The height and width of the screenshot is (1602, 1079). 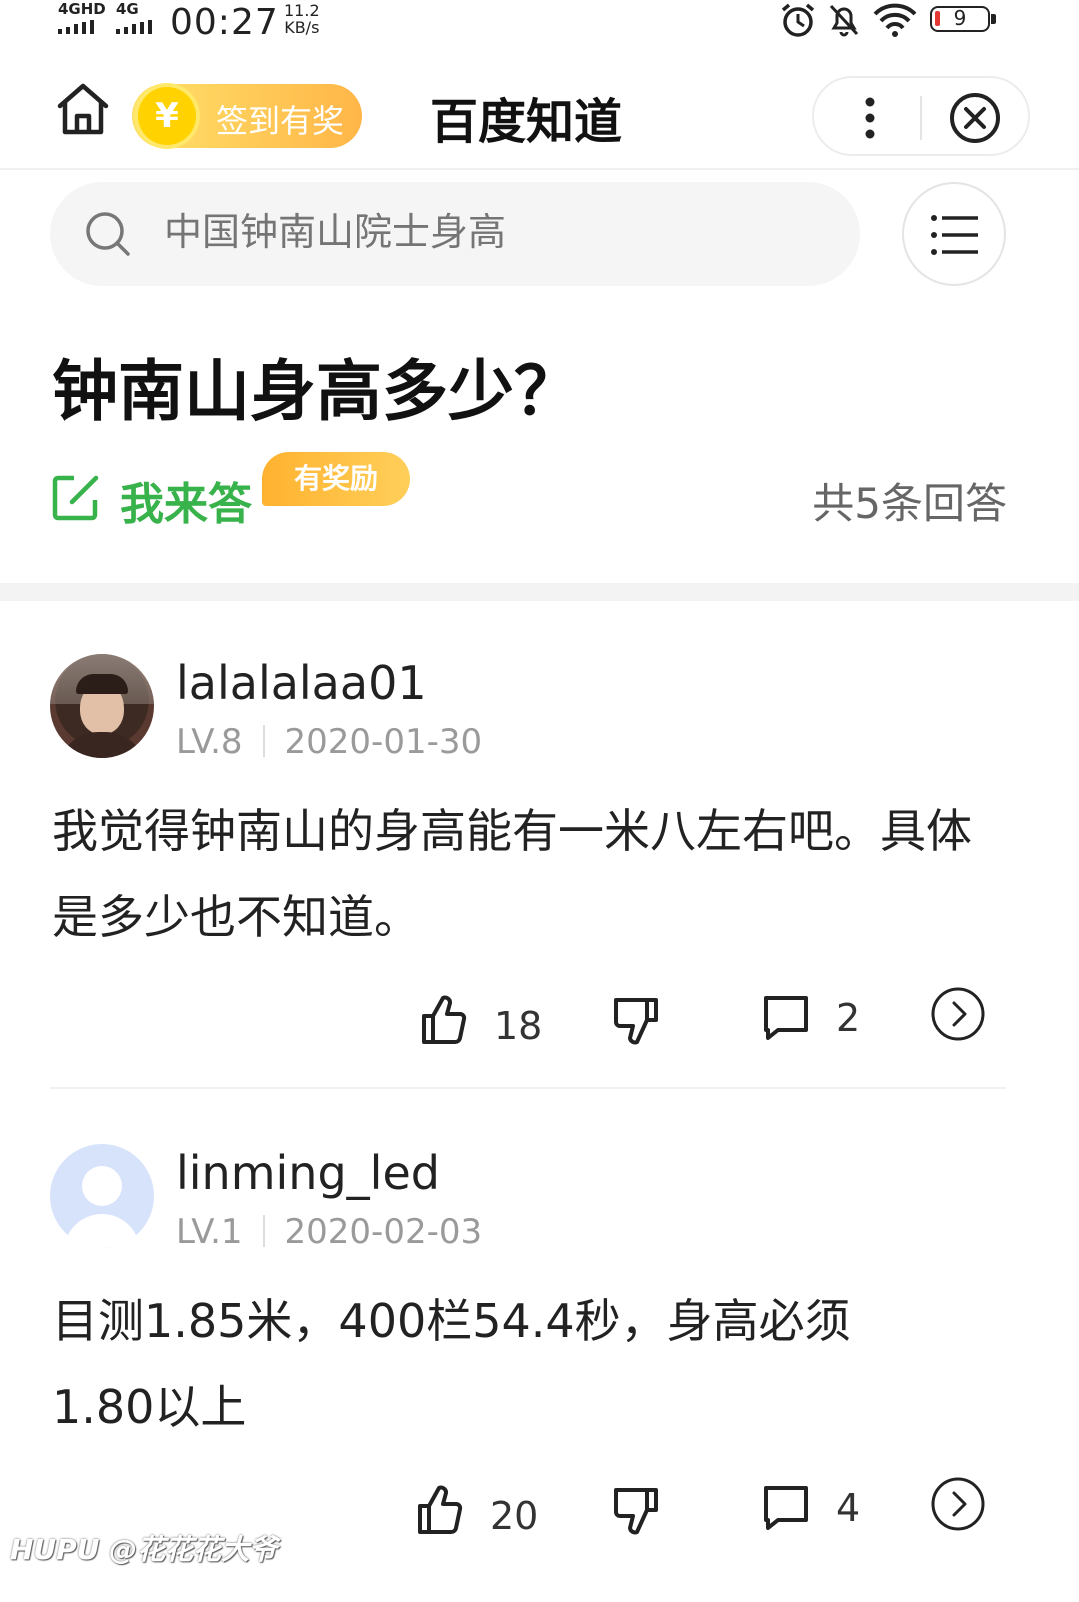 What do you see at coordinates (539, 24) in the screenshot?
I see `status-bar: 4GHD 4G 00:27 11.2 KB/s 9` at bounding box center [539, 24].